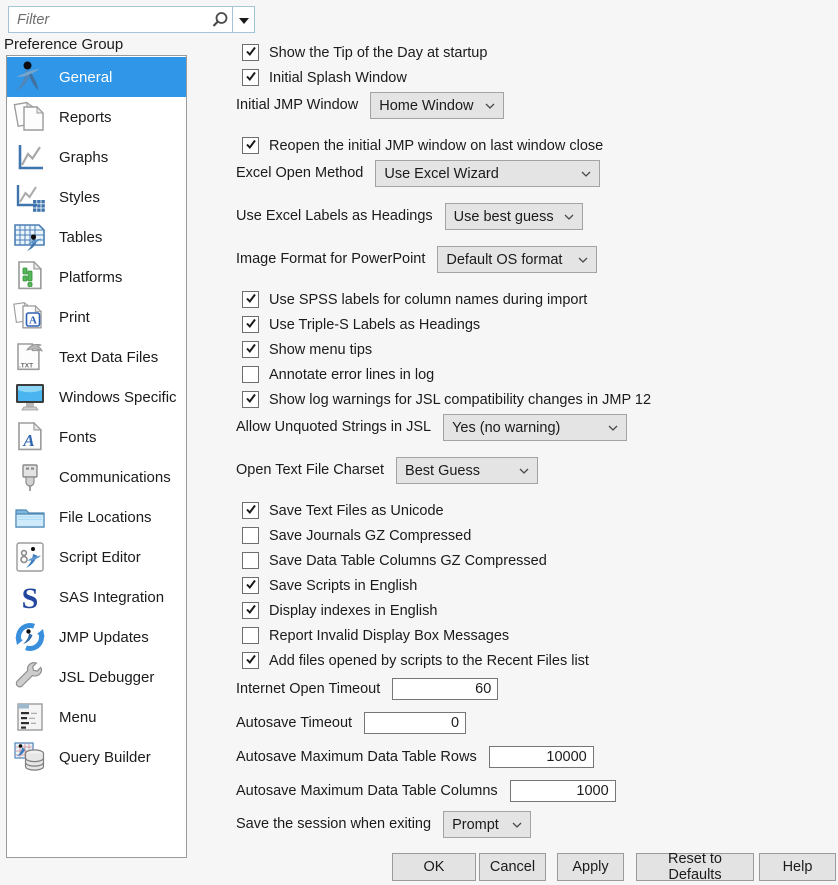 The image size is (838, 885). I want to click on filter-input, so click(108, 19).